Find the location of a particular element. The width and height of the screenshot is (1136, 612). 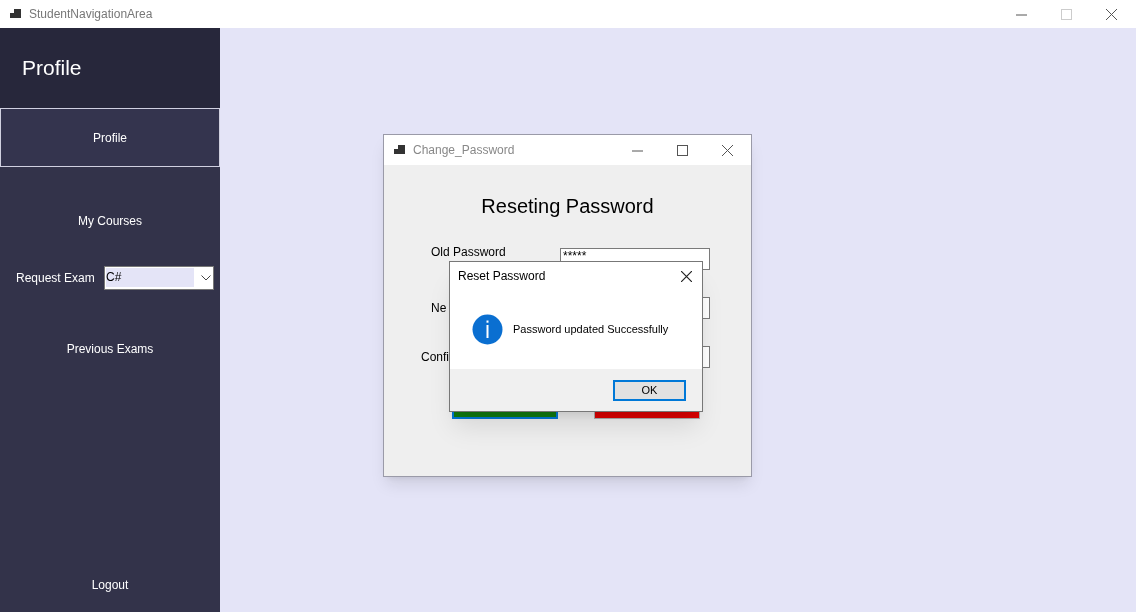

nav-button: Previous Exams is located at coordinates (110, 348).